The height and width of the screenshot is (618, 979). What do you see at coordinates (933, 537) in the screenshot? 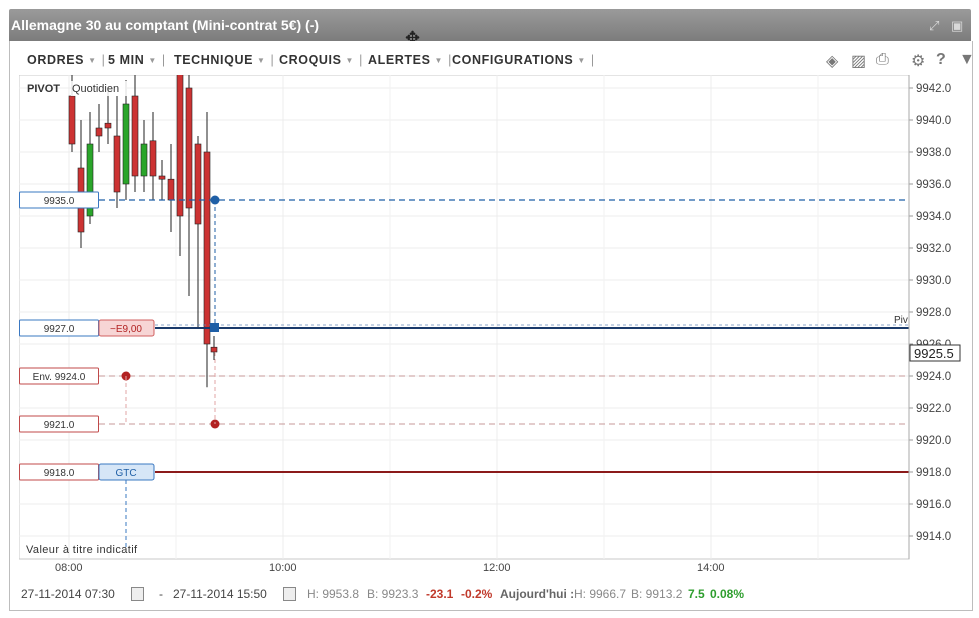
I see `y-tick-label: 9914.0` at bounding box center [933, 537].